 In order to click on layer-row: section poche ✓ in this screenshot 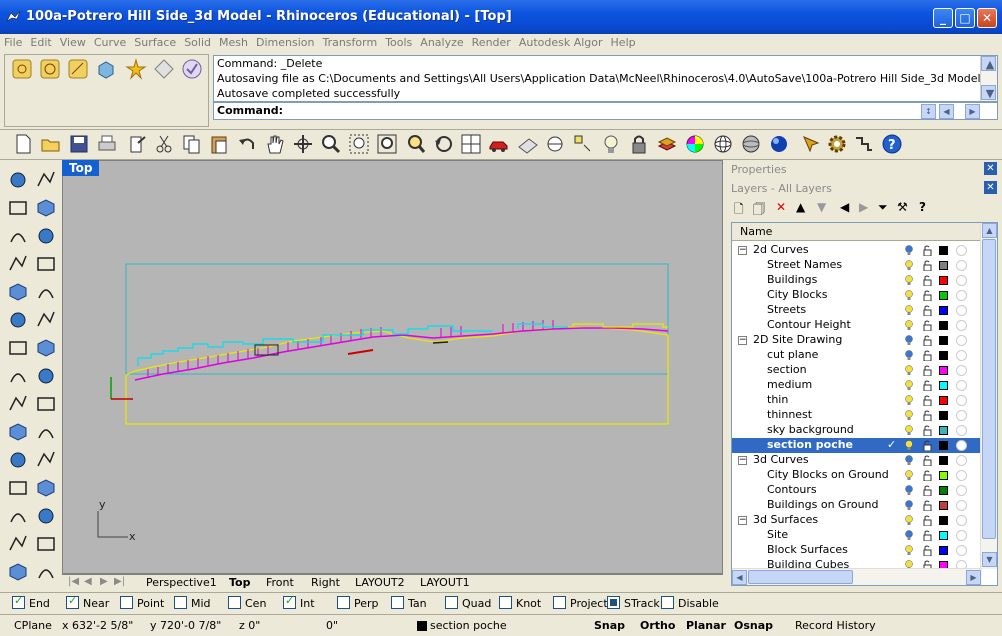, I will do `click(857, 445)`.